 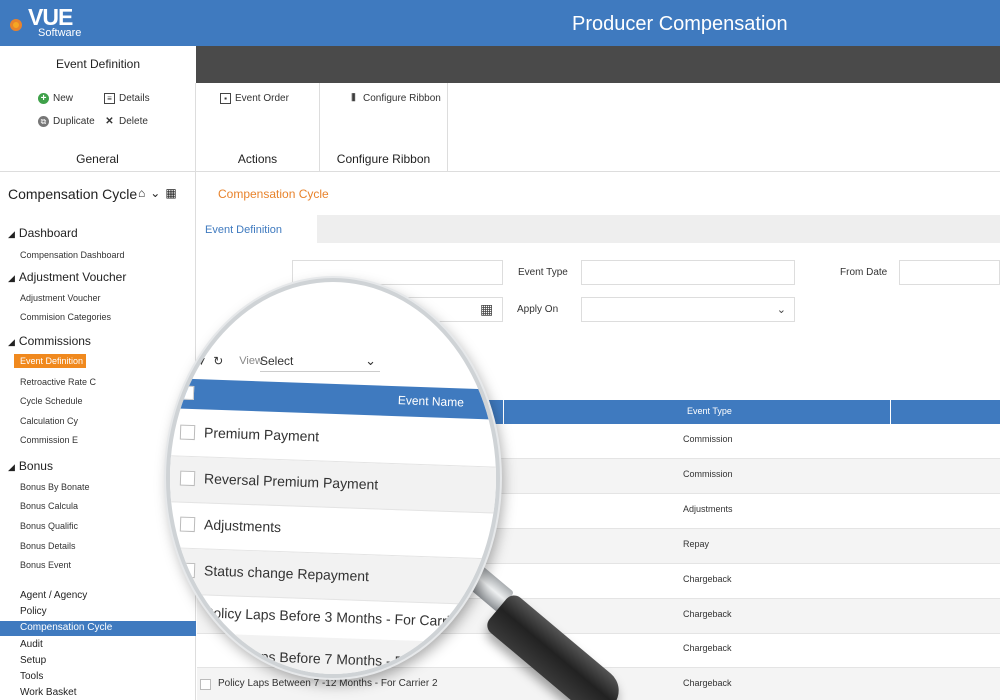 I want to click on configure-ribbon-label: Configure Ribbon, so click(x=402, y=98).